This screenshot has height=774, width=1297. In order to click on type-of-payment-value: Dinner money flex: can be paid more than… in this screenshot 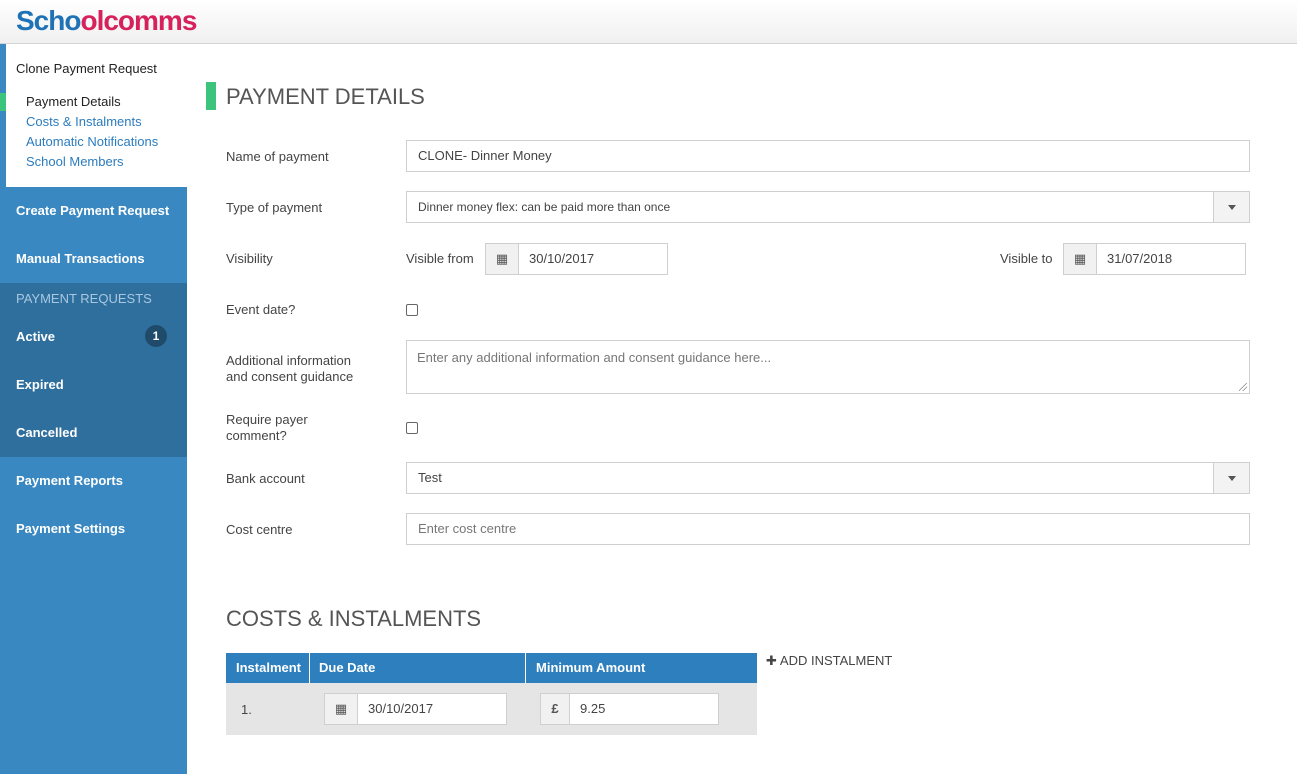, I will do `click(544, 207)`.